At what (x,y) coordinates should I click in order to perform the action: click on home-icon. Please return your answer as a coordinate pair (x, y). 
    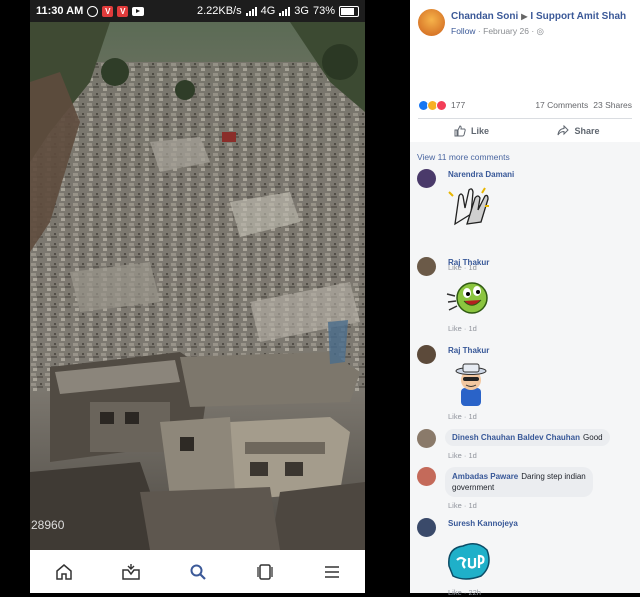
    Looking at the image, I should click on (64, 572).